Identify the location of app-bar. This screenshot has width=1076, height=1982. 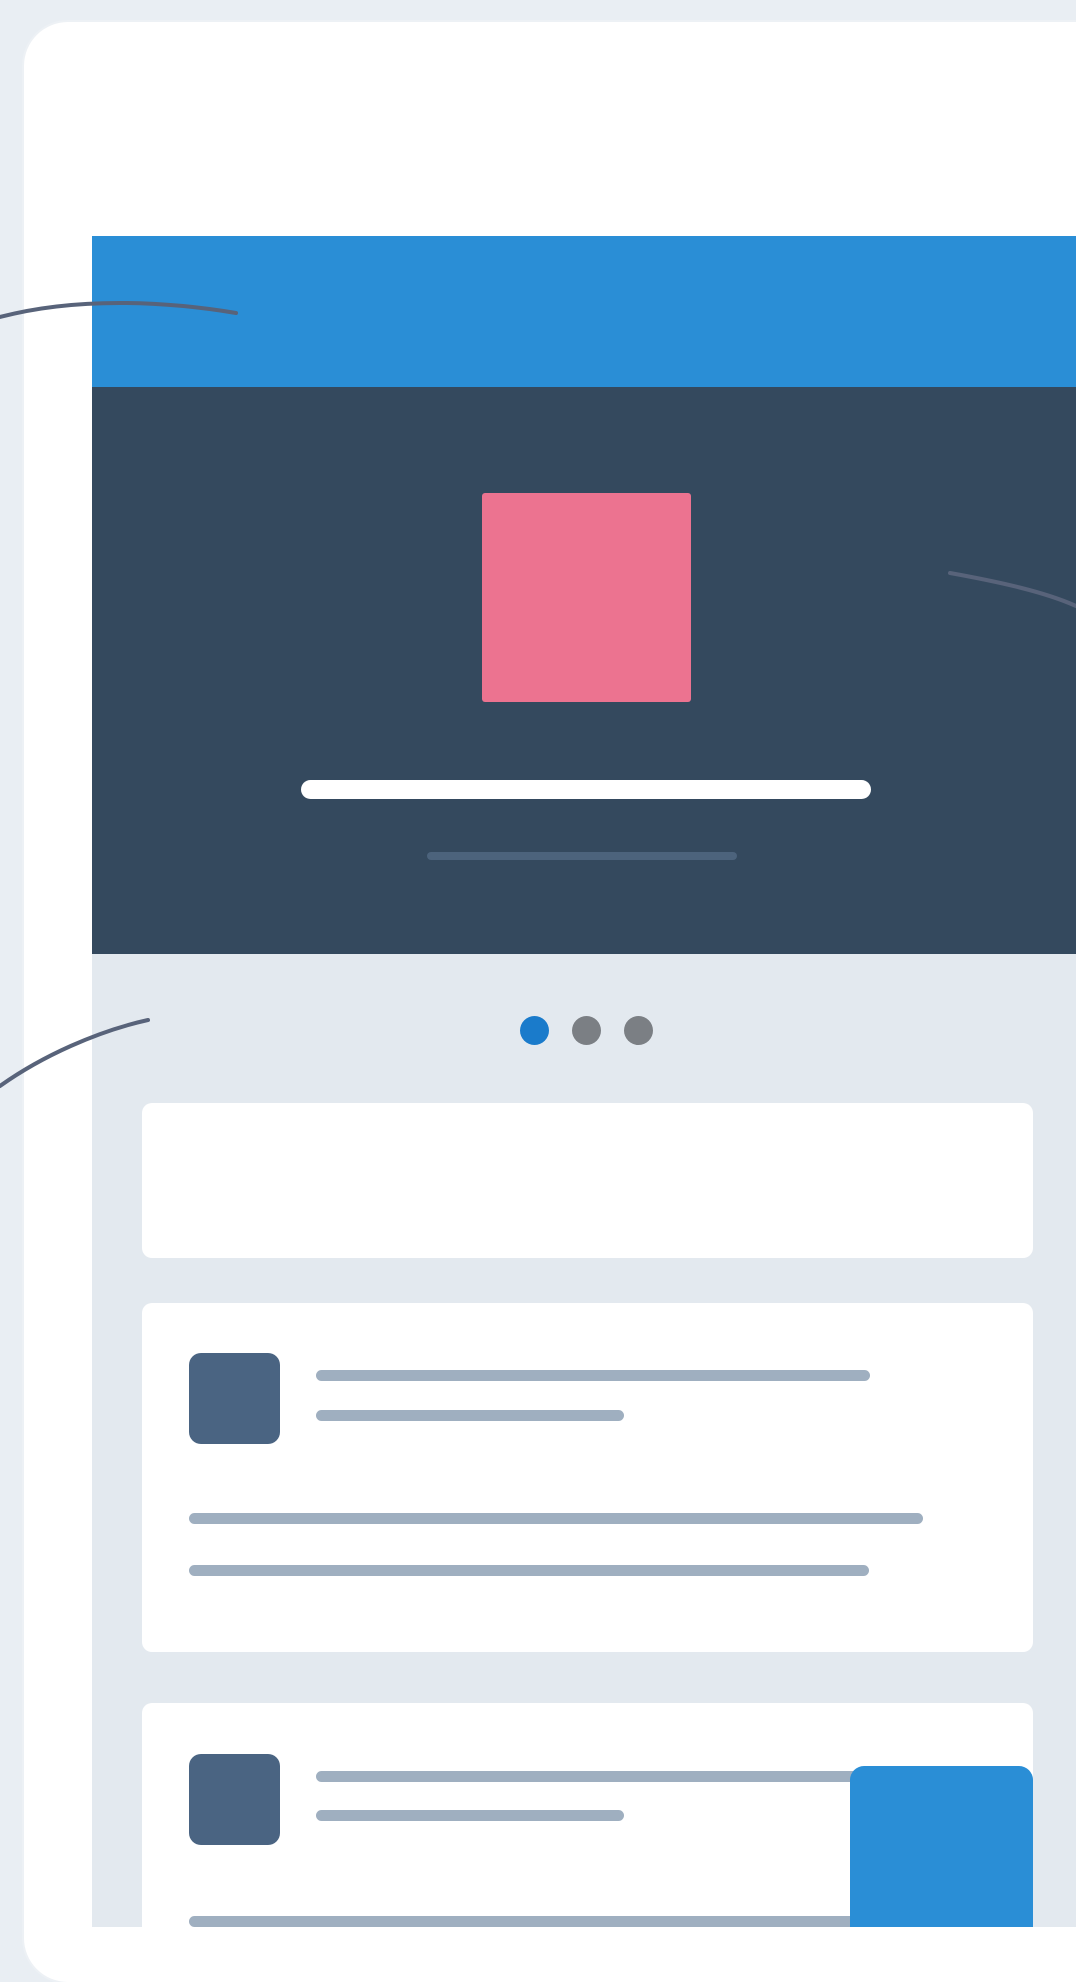
(584, 311).